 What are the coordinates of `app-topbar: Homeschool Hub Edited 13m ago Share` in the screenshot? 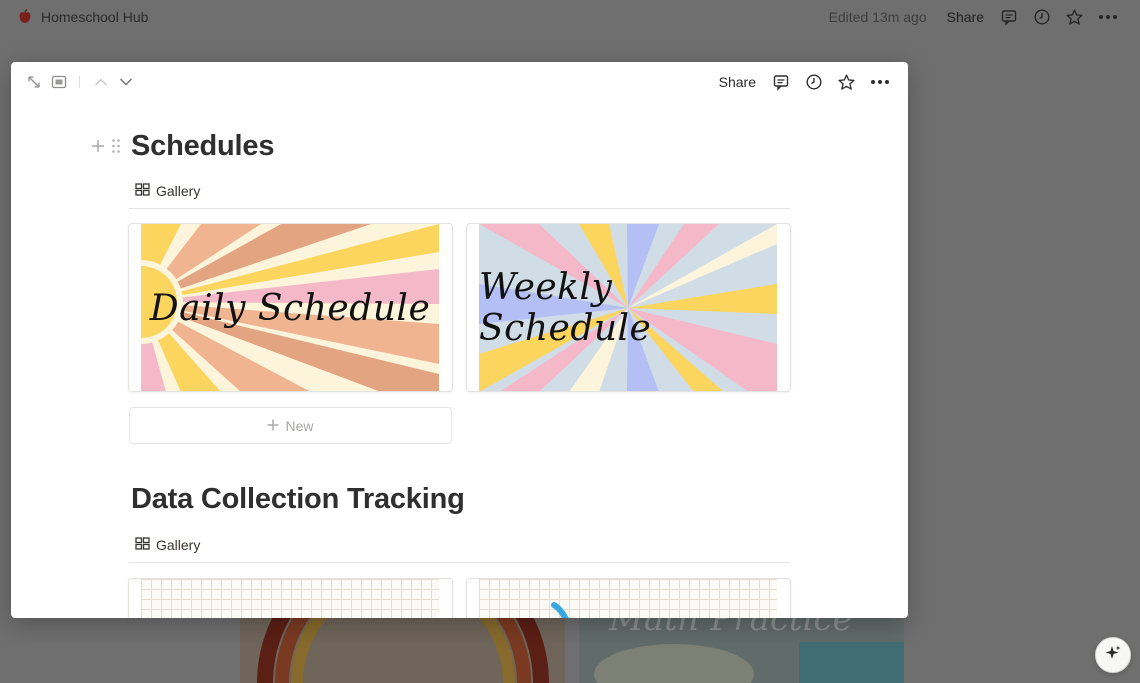 It's located at (570, 17).